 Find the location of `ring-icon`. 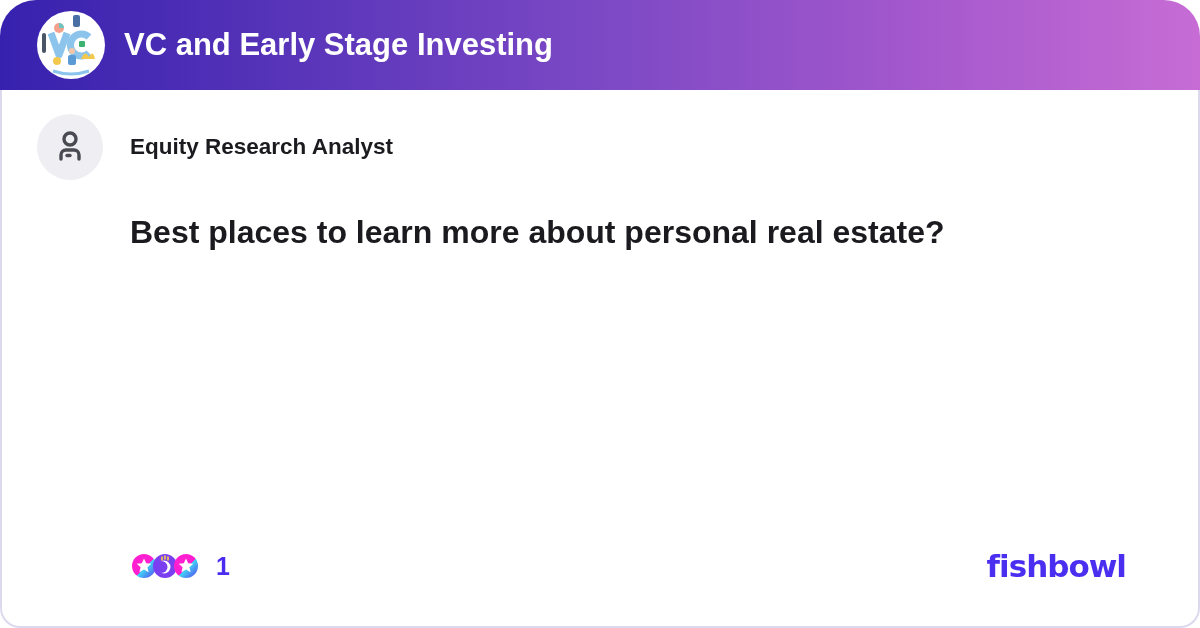

ring-icon is located at coordinates (165, 566).